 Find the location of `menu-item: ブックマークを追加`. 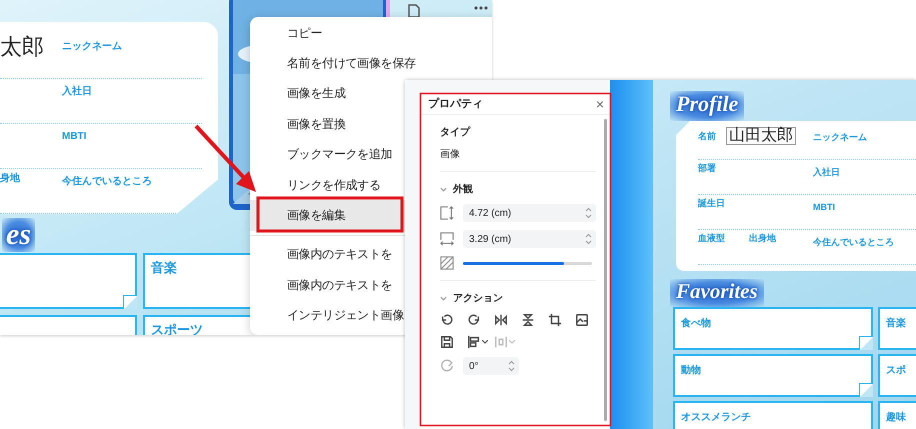

menu-item: ブックマークを追加 is located at coordinates (327, 155).